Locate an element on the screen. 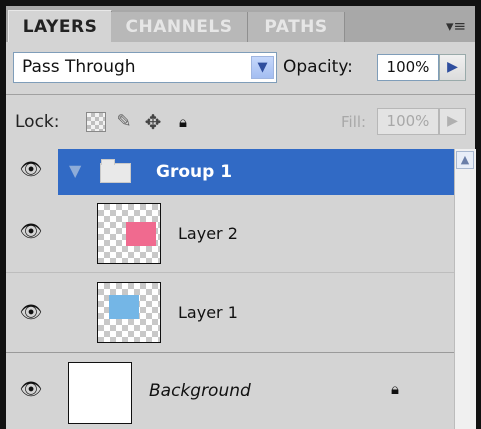 This screenshot has height=429, width=481. blend-mode-value: Pass Through is located at coordinates (79, 67).